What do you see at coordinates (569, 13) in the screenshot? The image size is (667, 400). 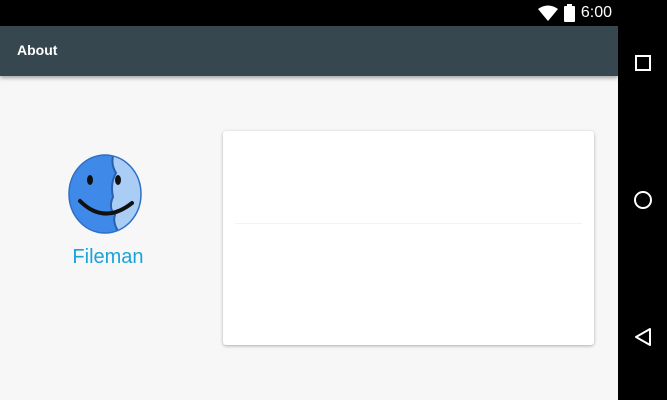 I see `battery-icon` at bounding box center [569, 13].